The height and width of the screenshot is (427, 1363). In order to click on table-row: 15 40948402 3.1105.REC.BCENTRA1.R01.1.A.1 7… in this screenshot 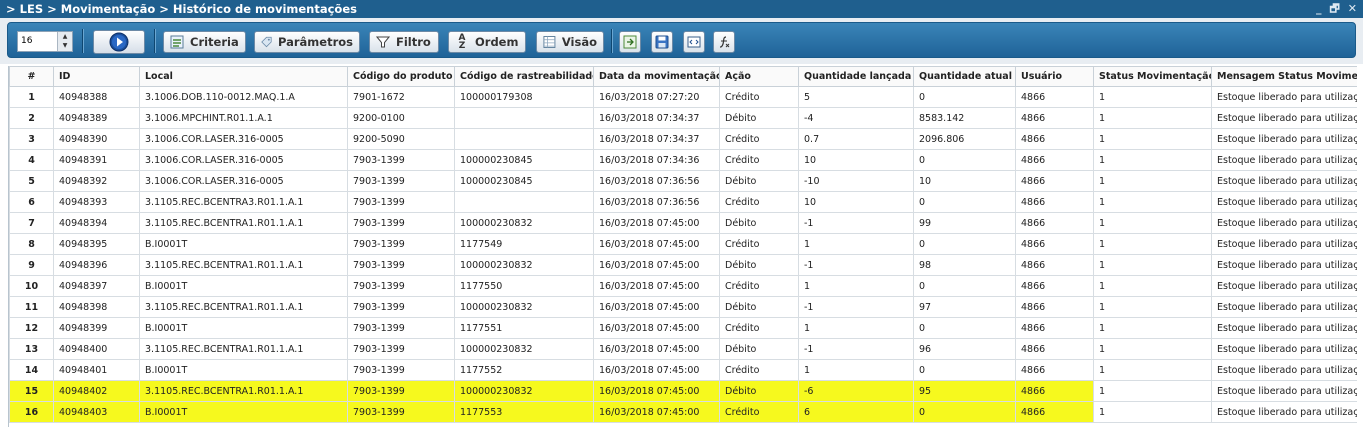, I will do `click(683, 391)`.